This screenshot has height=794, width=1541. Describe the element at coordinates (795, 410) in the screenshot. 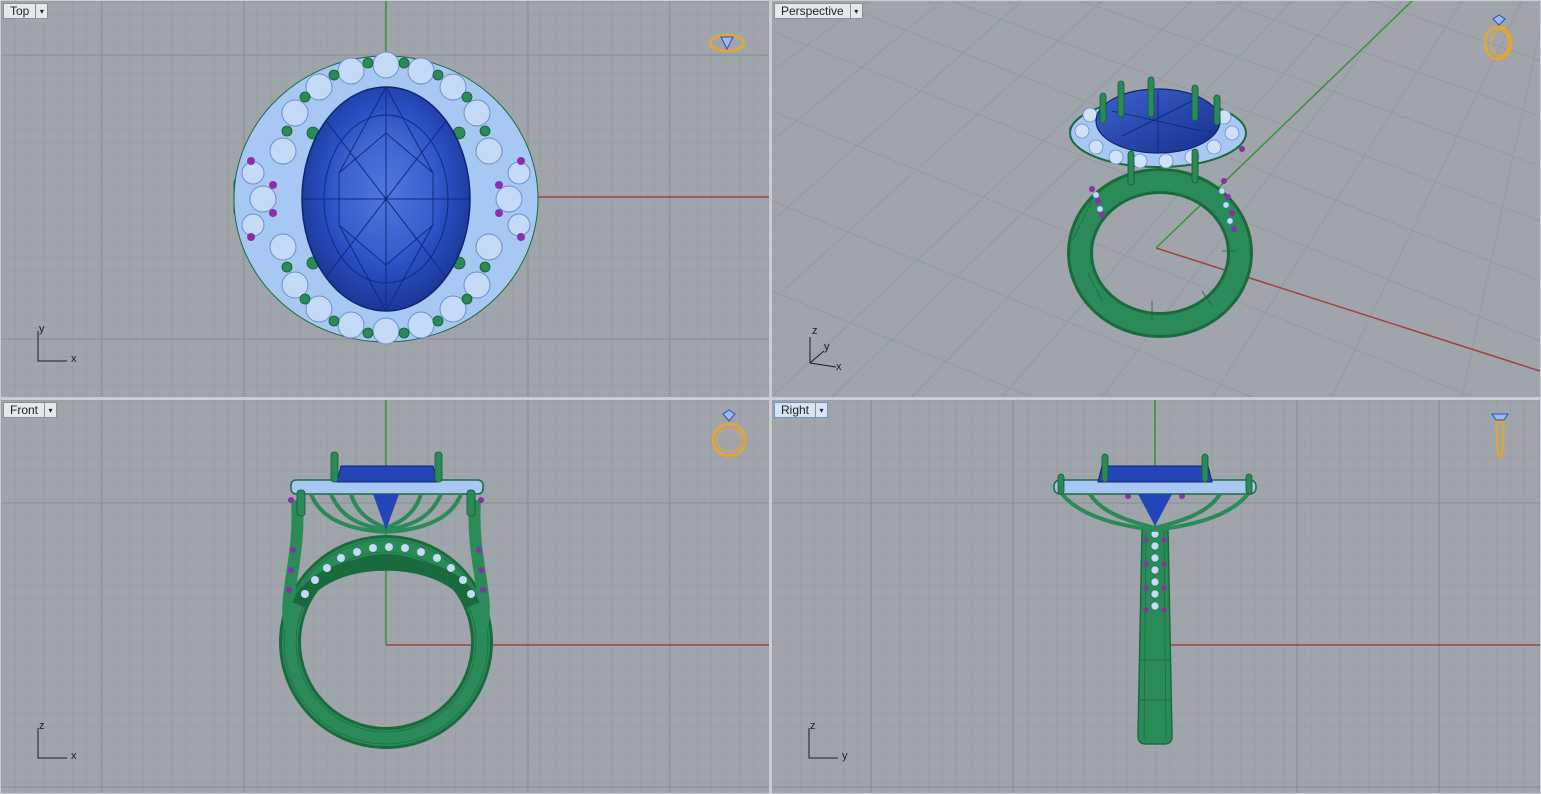

I see `viewport-title-right: Right` at that location.